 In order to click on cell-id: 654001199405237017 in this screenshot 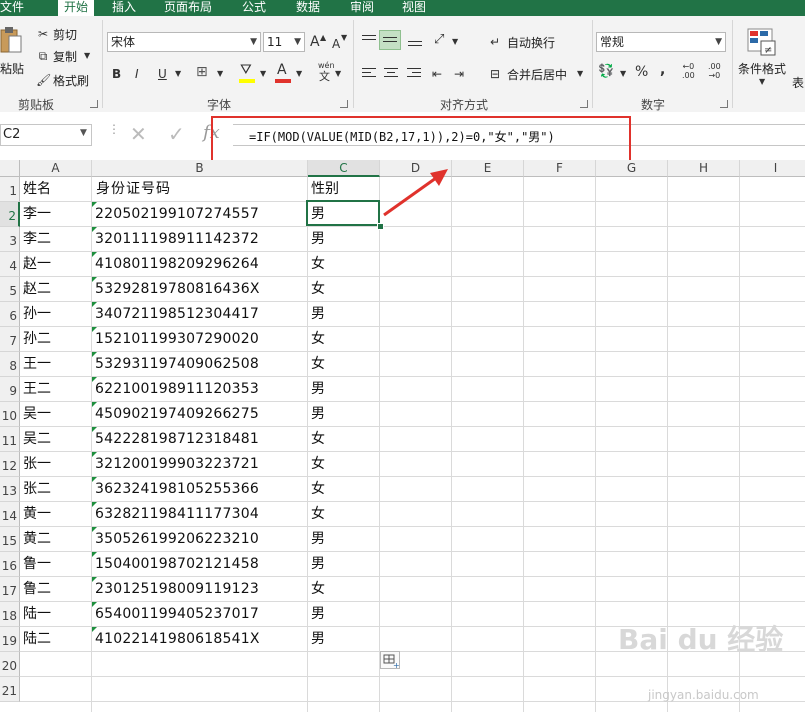, I will do `click(177, 614)`.